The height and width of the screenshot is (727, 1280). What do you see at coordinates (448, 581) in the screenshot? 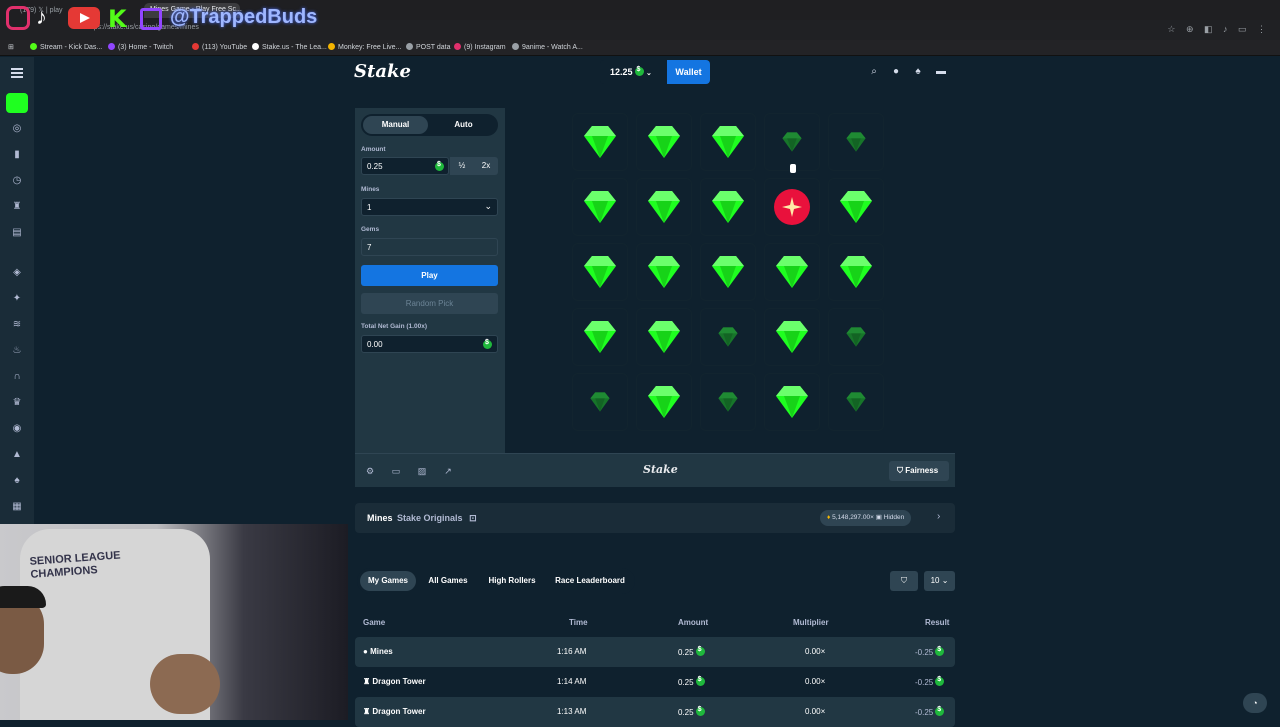
I see `tab-all-games: All Games` at bounding box center [448, 581].